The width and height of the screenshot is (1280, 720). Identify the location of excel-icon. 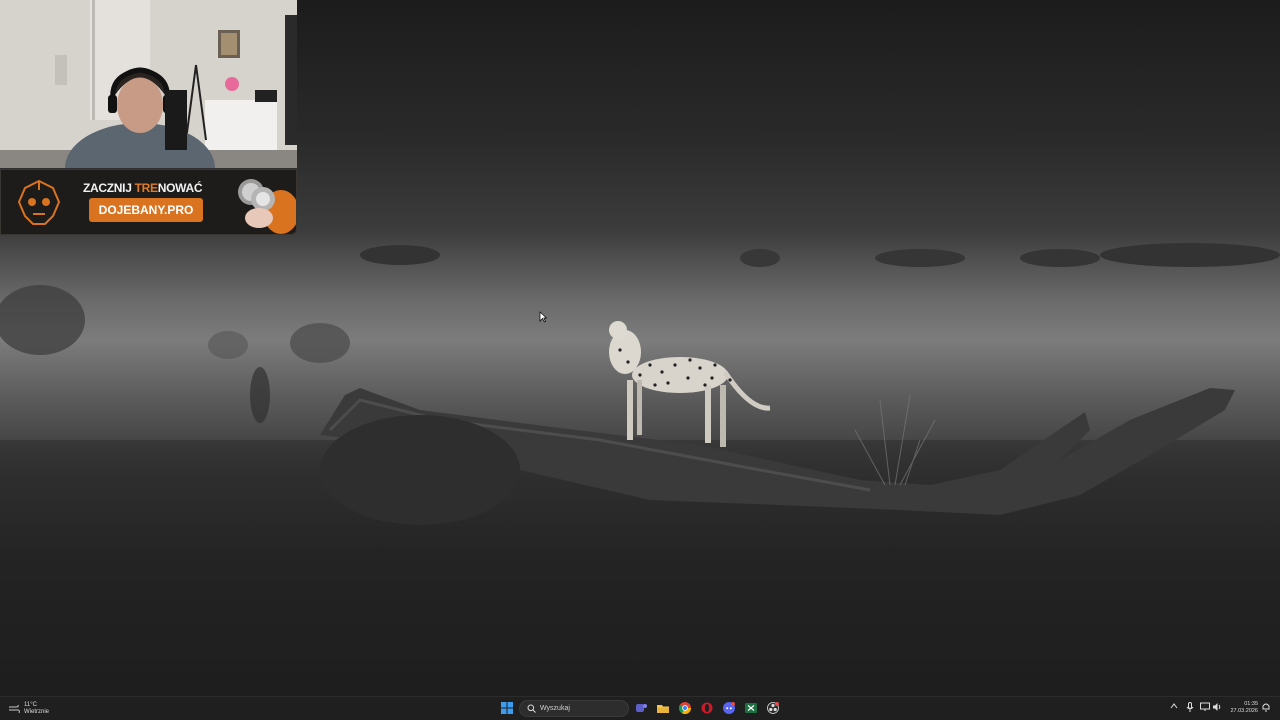
(751, 708).